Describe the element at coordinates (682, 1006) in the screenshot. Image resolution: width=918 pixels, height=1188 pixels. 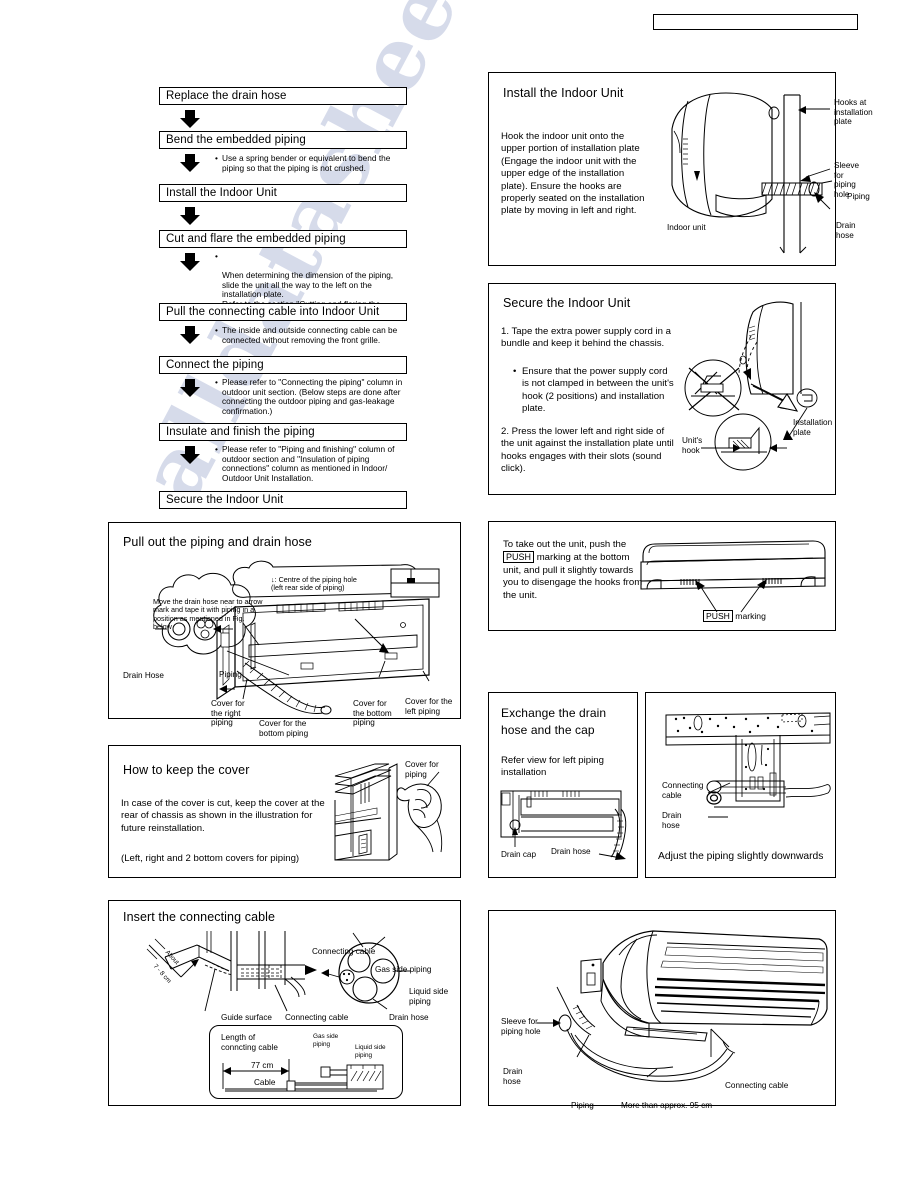
I see `final-assembly-diagram` at that location.